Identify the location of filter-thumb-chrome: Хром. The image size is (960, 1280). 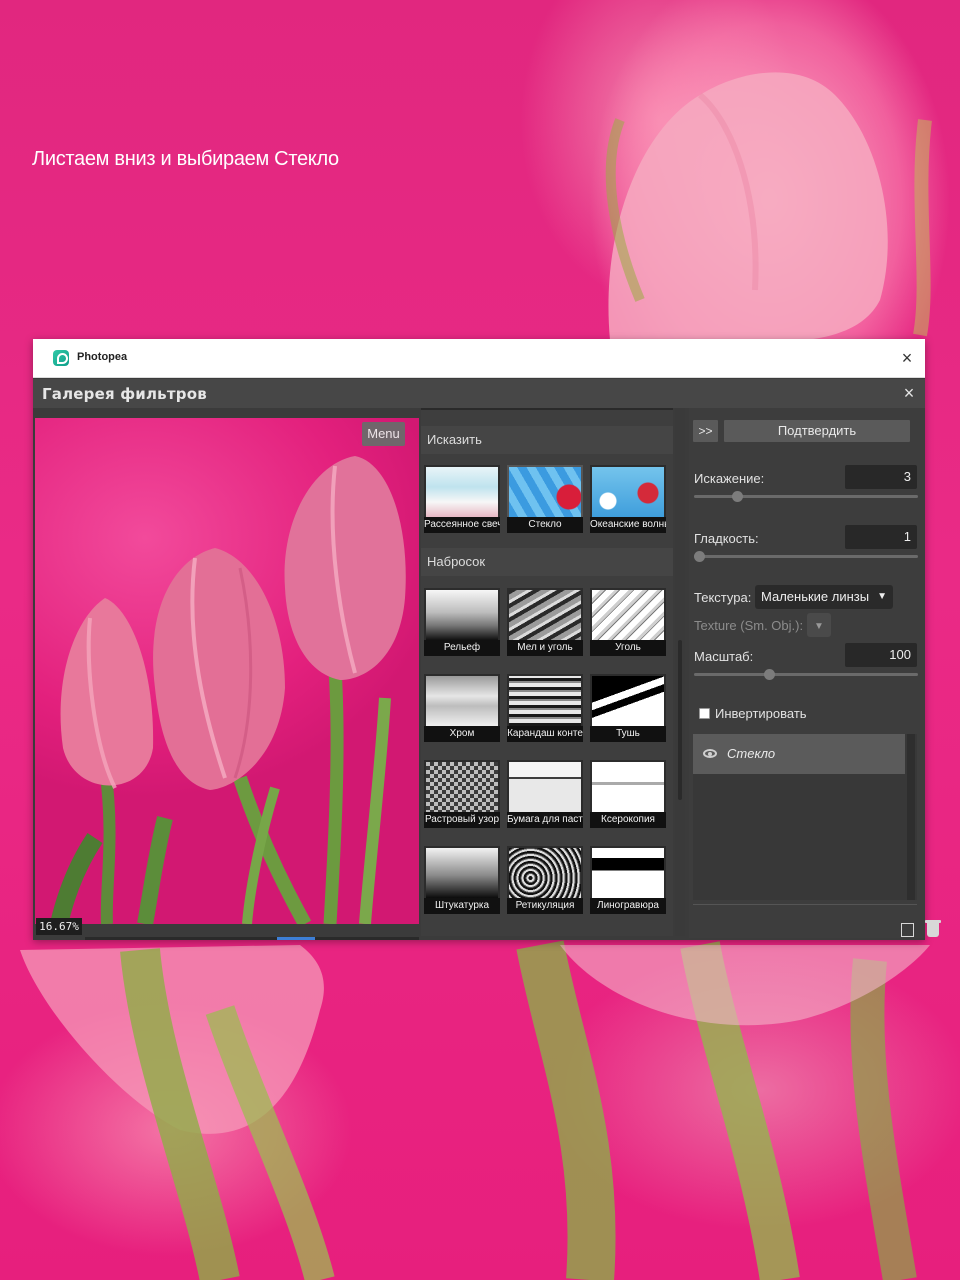
(462, 708).